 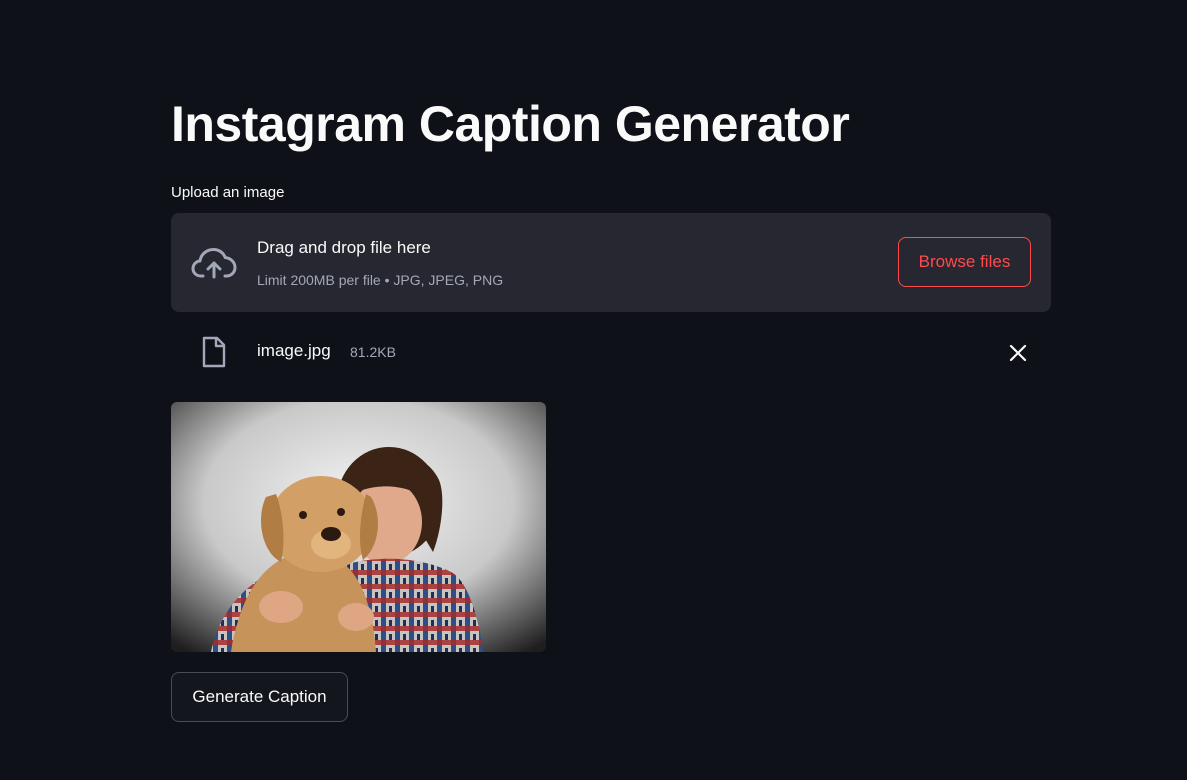 What do you see at coordinates (1018, 353) in the screenshot?
I see `close-icon` at bounding box center [1018, 353].